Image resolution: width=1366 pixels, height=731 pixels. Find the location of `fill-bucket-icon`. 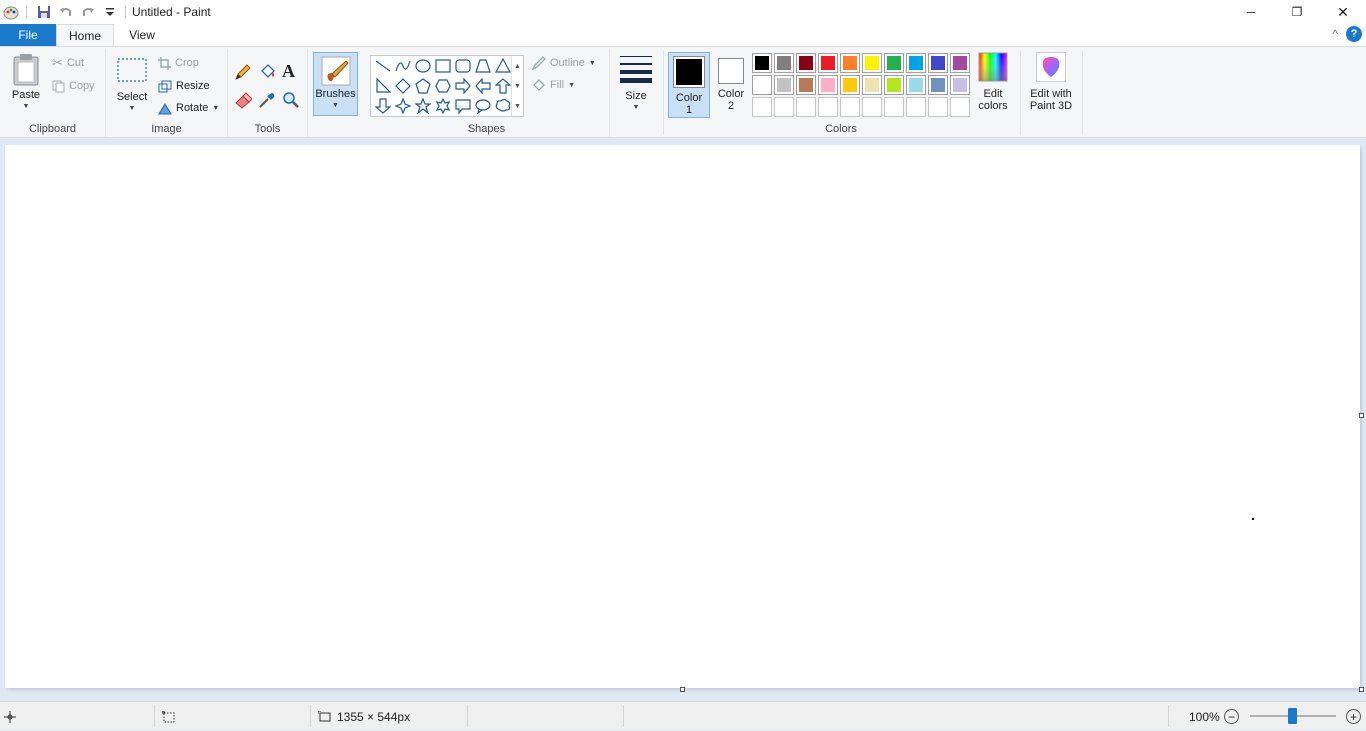

fill-bucket-icon is located at coordinates (268, 73).